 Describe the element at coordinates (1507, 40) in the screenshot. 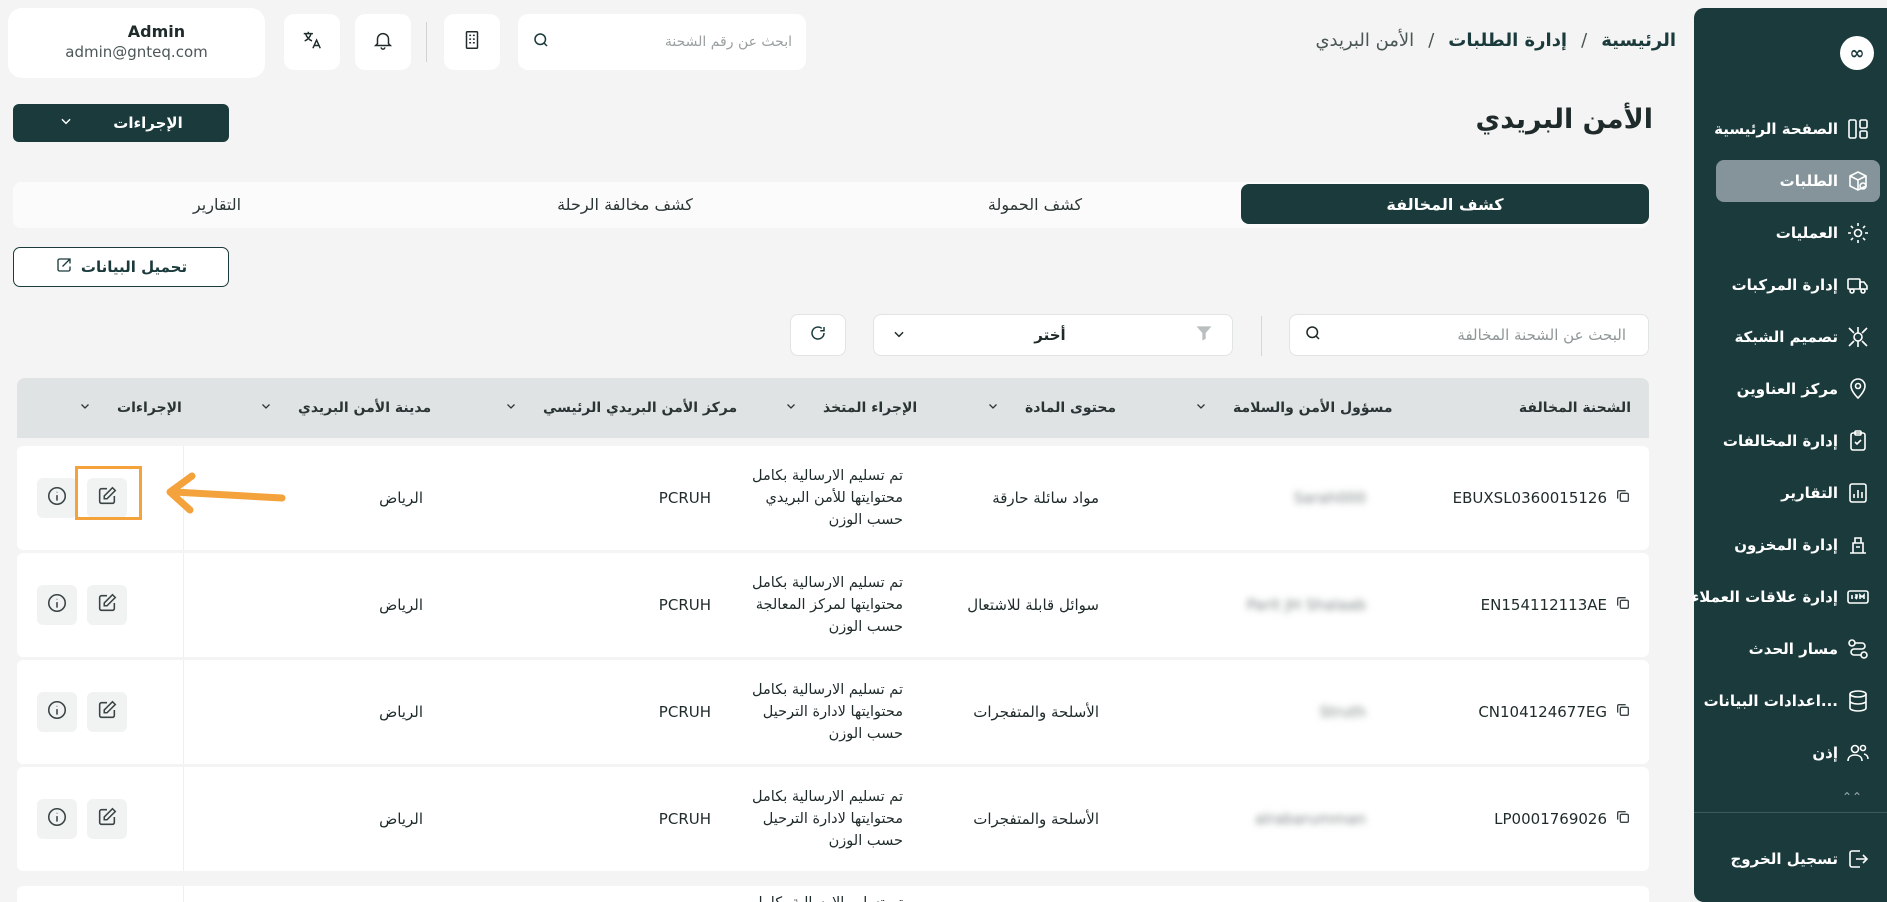

I see `breadcrumb-orders: إدارة الطلبات` at that location.